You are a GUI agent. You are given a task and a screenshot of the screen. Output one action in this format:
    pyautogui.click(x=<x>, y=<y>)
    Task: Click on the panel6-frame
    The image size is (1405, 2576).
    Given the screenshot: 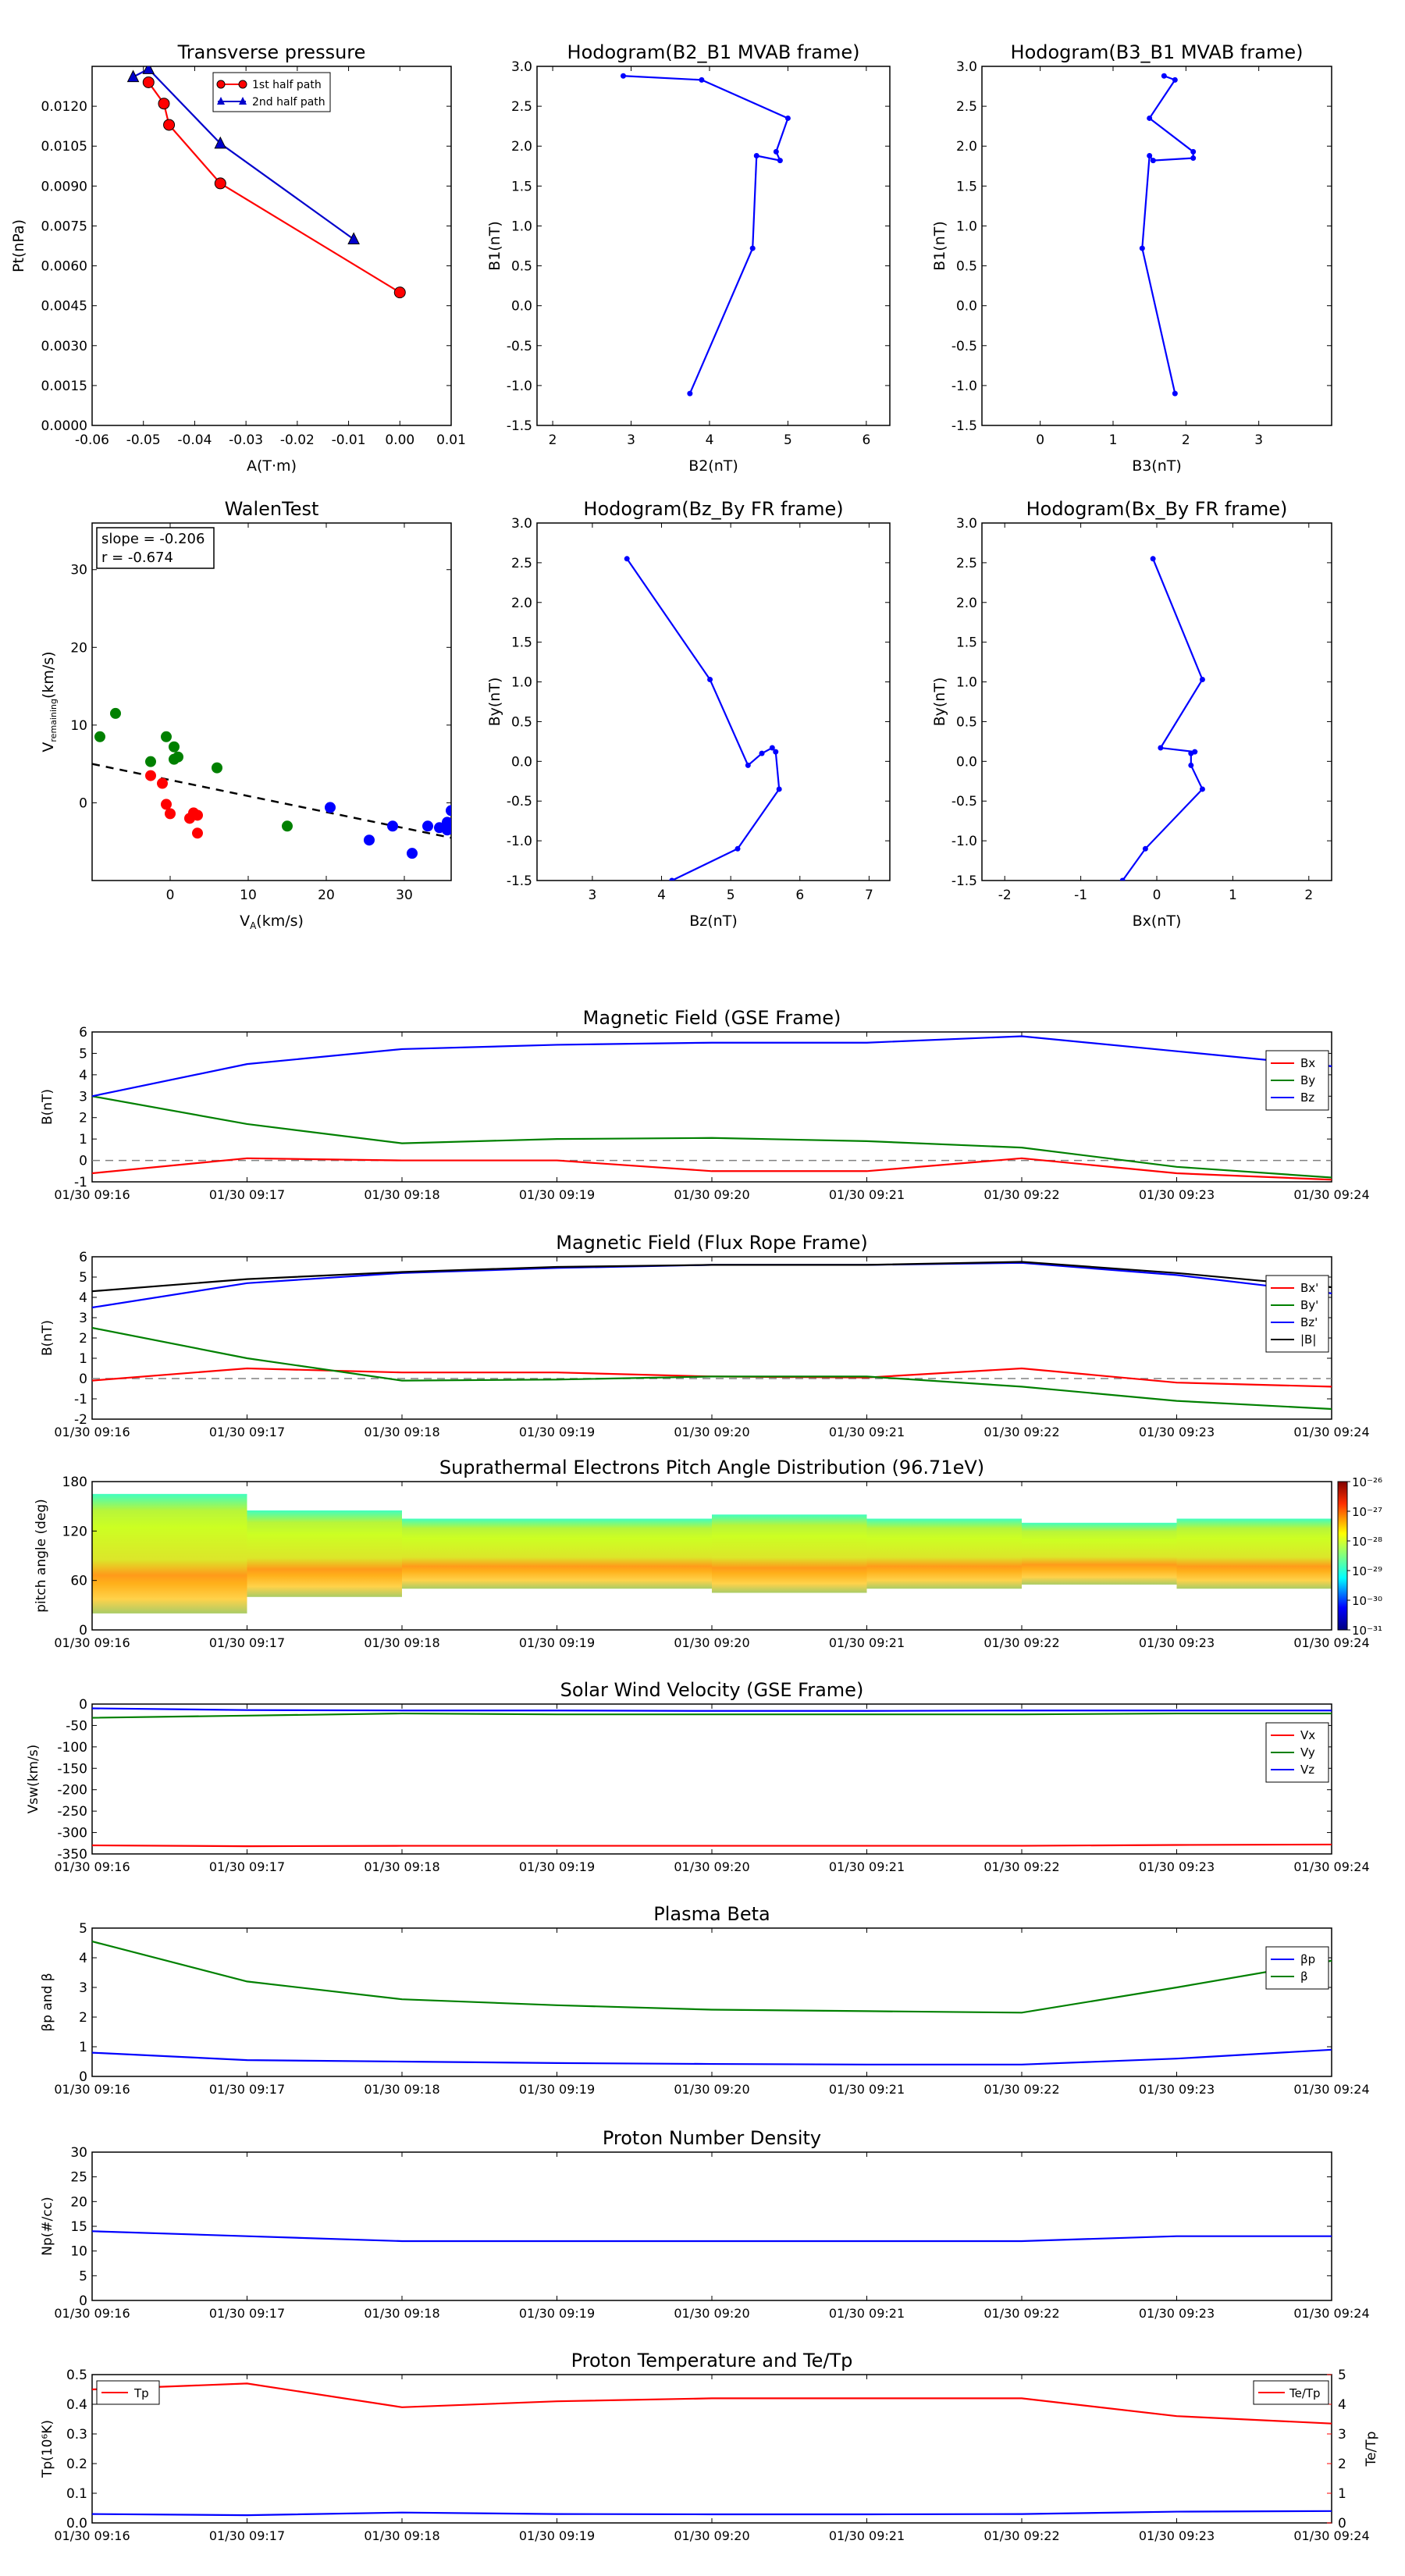 What is the action you would take?
    pyautogui.click(x=1156, y=701)
    